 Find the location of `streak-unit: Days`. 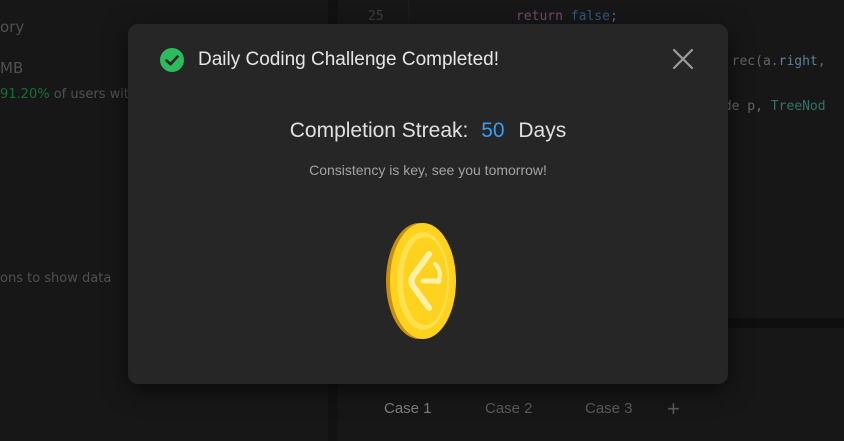

streak-unit: Days is located at coordinates (542, 130).